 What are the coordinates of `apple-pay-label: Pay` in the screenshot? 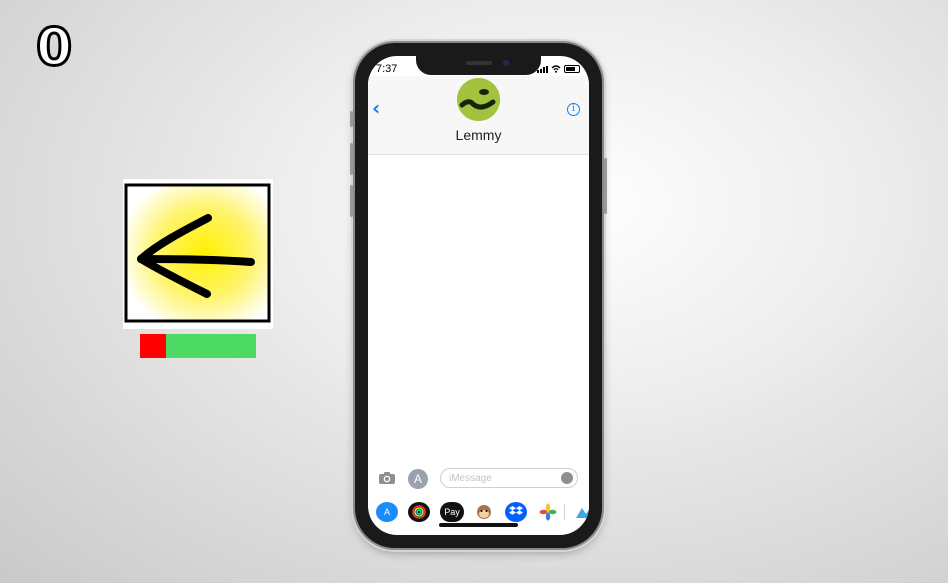 It's located at (452, 512).